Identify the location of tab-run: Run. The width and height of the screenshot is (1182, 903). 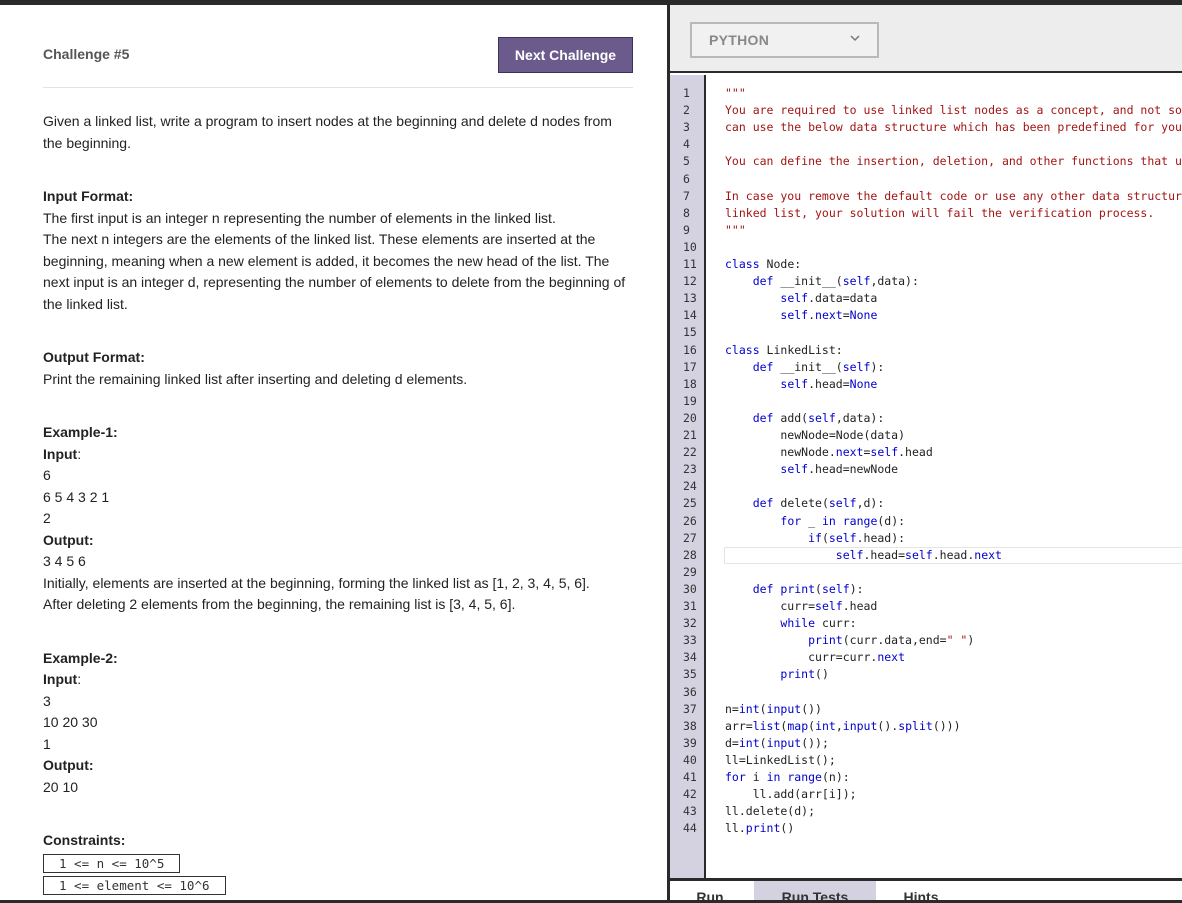
(710, 890).